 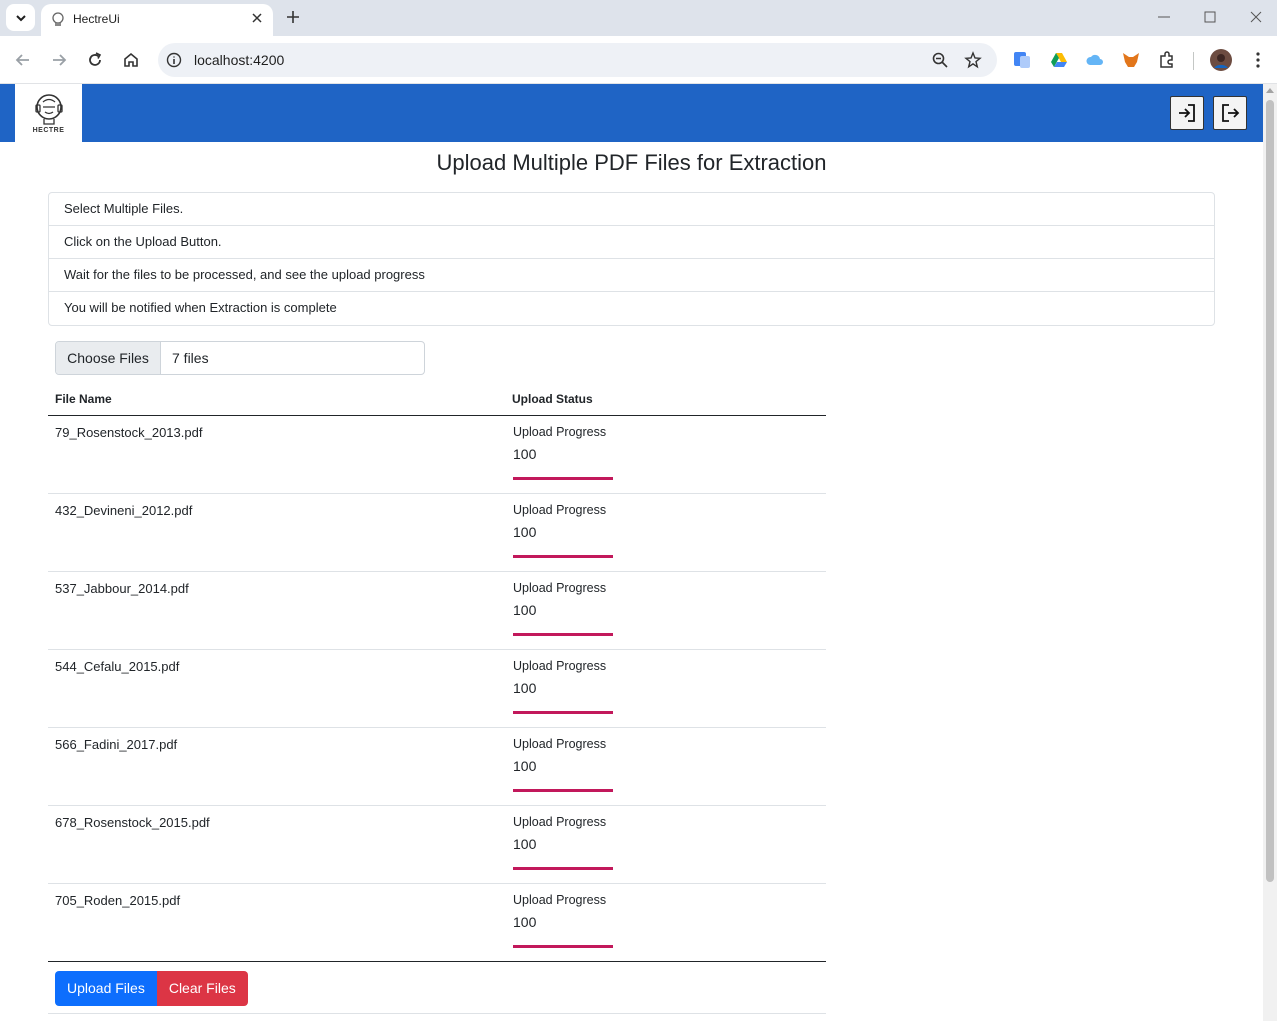 I want to click on tab-search-button, so click(x=20, y=17).